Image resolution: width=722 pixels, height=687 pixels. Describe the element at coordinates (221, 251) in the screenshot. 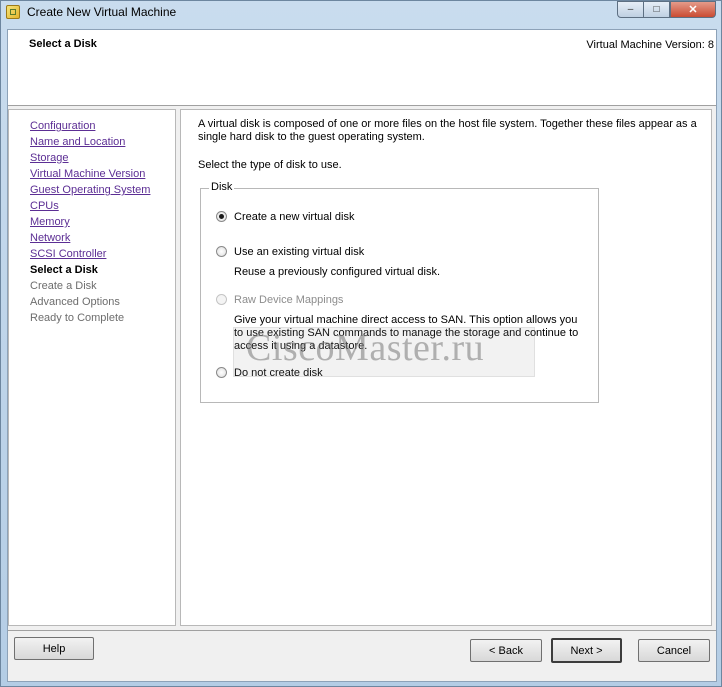

I see `use-existing-disk-radio` at that location.